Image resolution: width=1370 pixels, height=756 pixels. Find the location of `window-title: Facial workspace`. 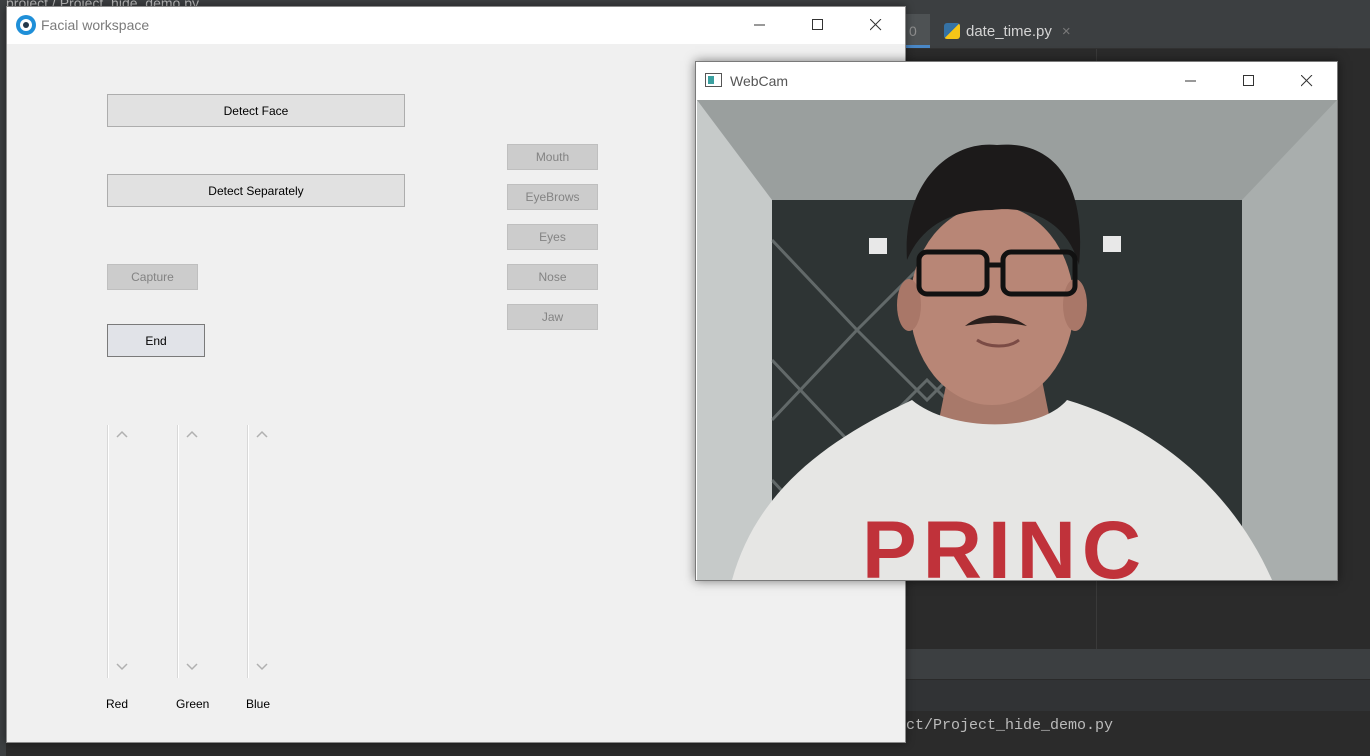

window-title: Facial workspace is located at coordinates (95, 25).